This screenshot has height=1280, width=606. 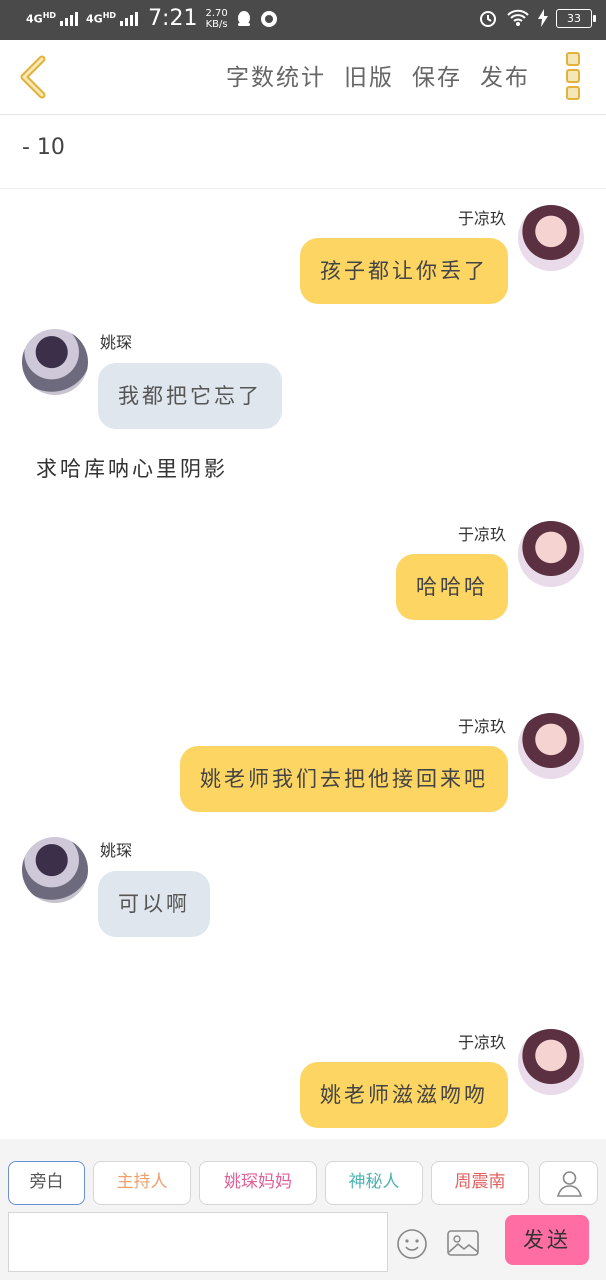 What do you see at coordinates (303, 571) in the screenshot?
I see `message-right: 于凉玖 哈哈哈` at bounding box center [303, 571].